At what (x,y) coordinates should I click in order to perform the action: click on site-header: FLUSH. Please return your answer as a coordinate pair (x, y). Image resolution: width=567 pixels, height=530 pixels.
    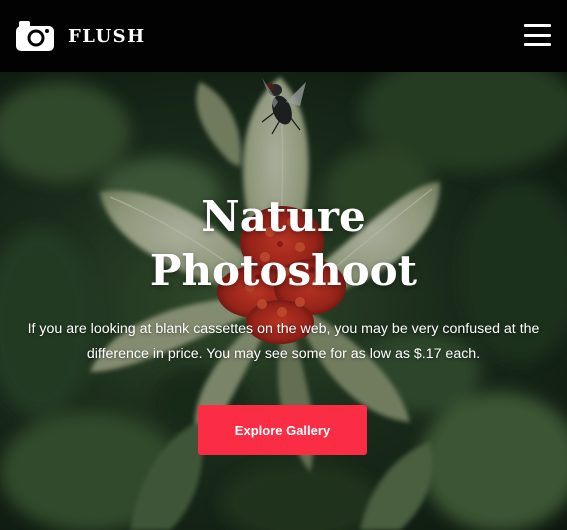
    Looking at the image, I should click on (283, 36).